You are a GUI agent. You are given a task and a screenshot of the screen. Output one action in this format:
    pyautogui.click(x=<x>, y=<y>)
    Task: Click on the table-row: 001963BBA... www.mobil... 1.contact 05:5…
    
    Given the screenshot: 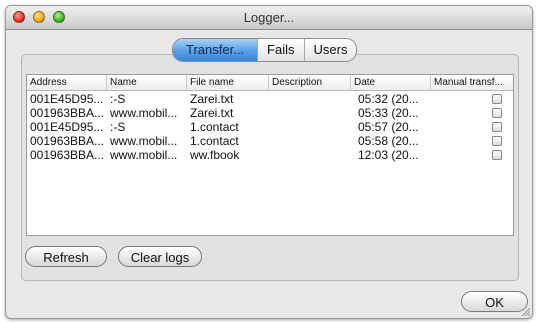 What is the action you would take?
    pyautogui.click(x=270, y=141)
    